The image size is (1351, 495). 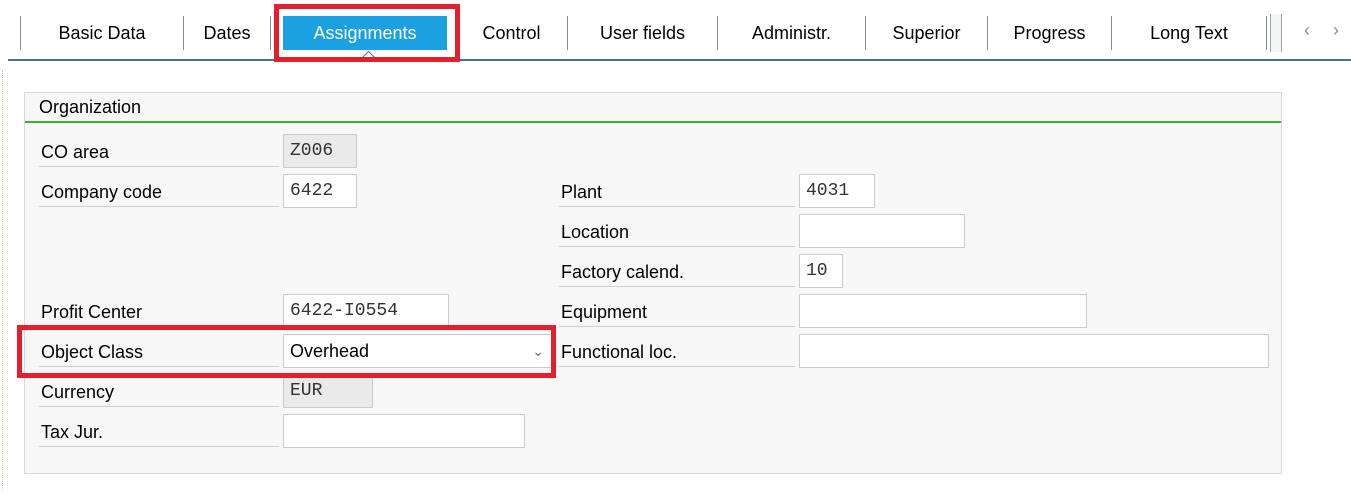 What do you see at coordinates (643, 33) in the screenshot?
I see `tab-user-fields: User fields` at bounding box center [643, 33].